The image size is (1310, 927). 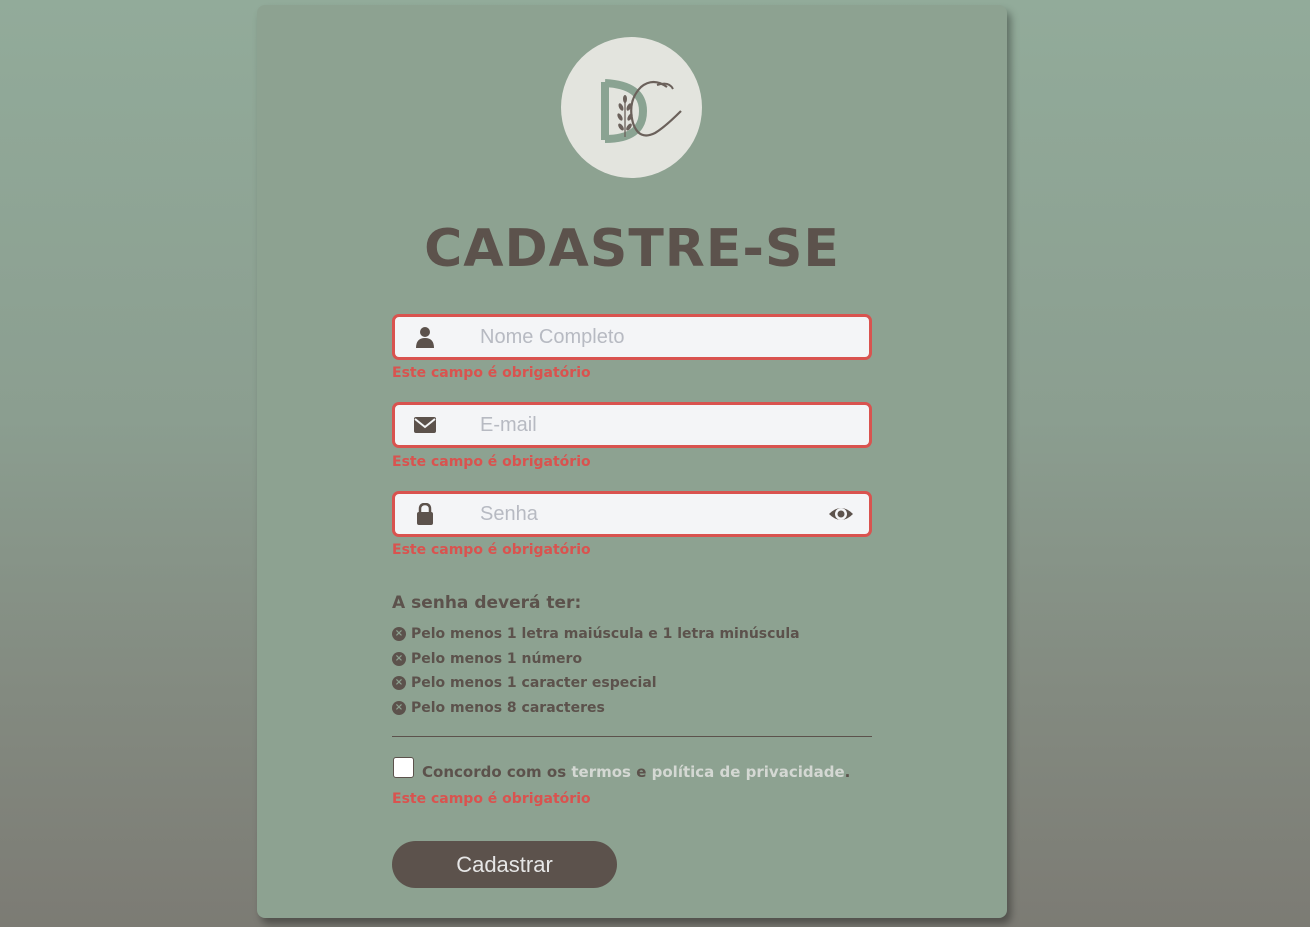 I want to click on terms-suffix: ., so click(x=847, y=772).